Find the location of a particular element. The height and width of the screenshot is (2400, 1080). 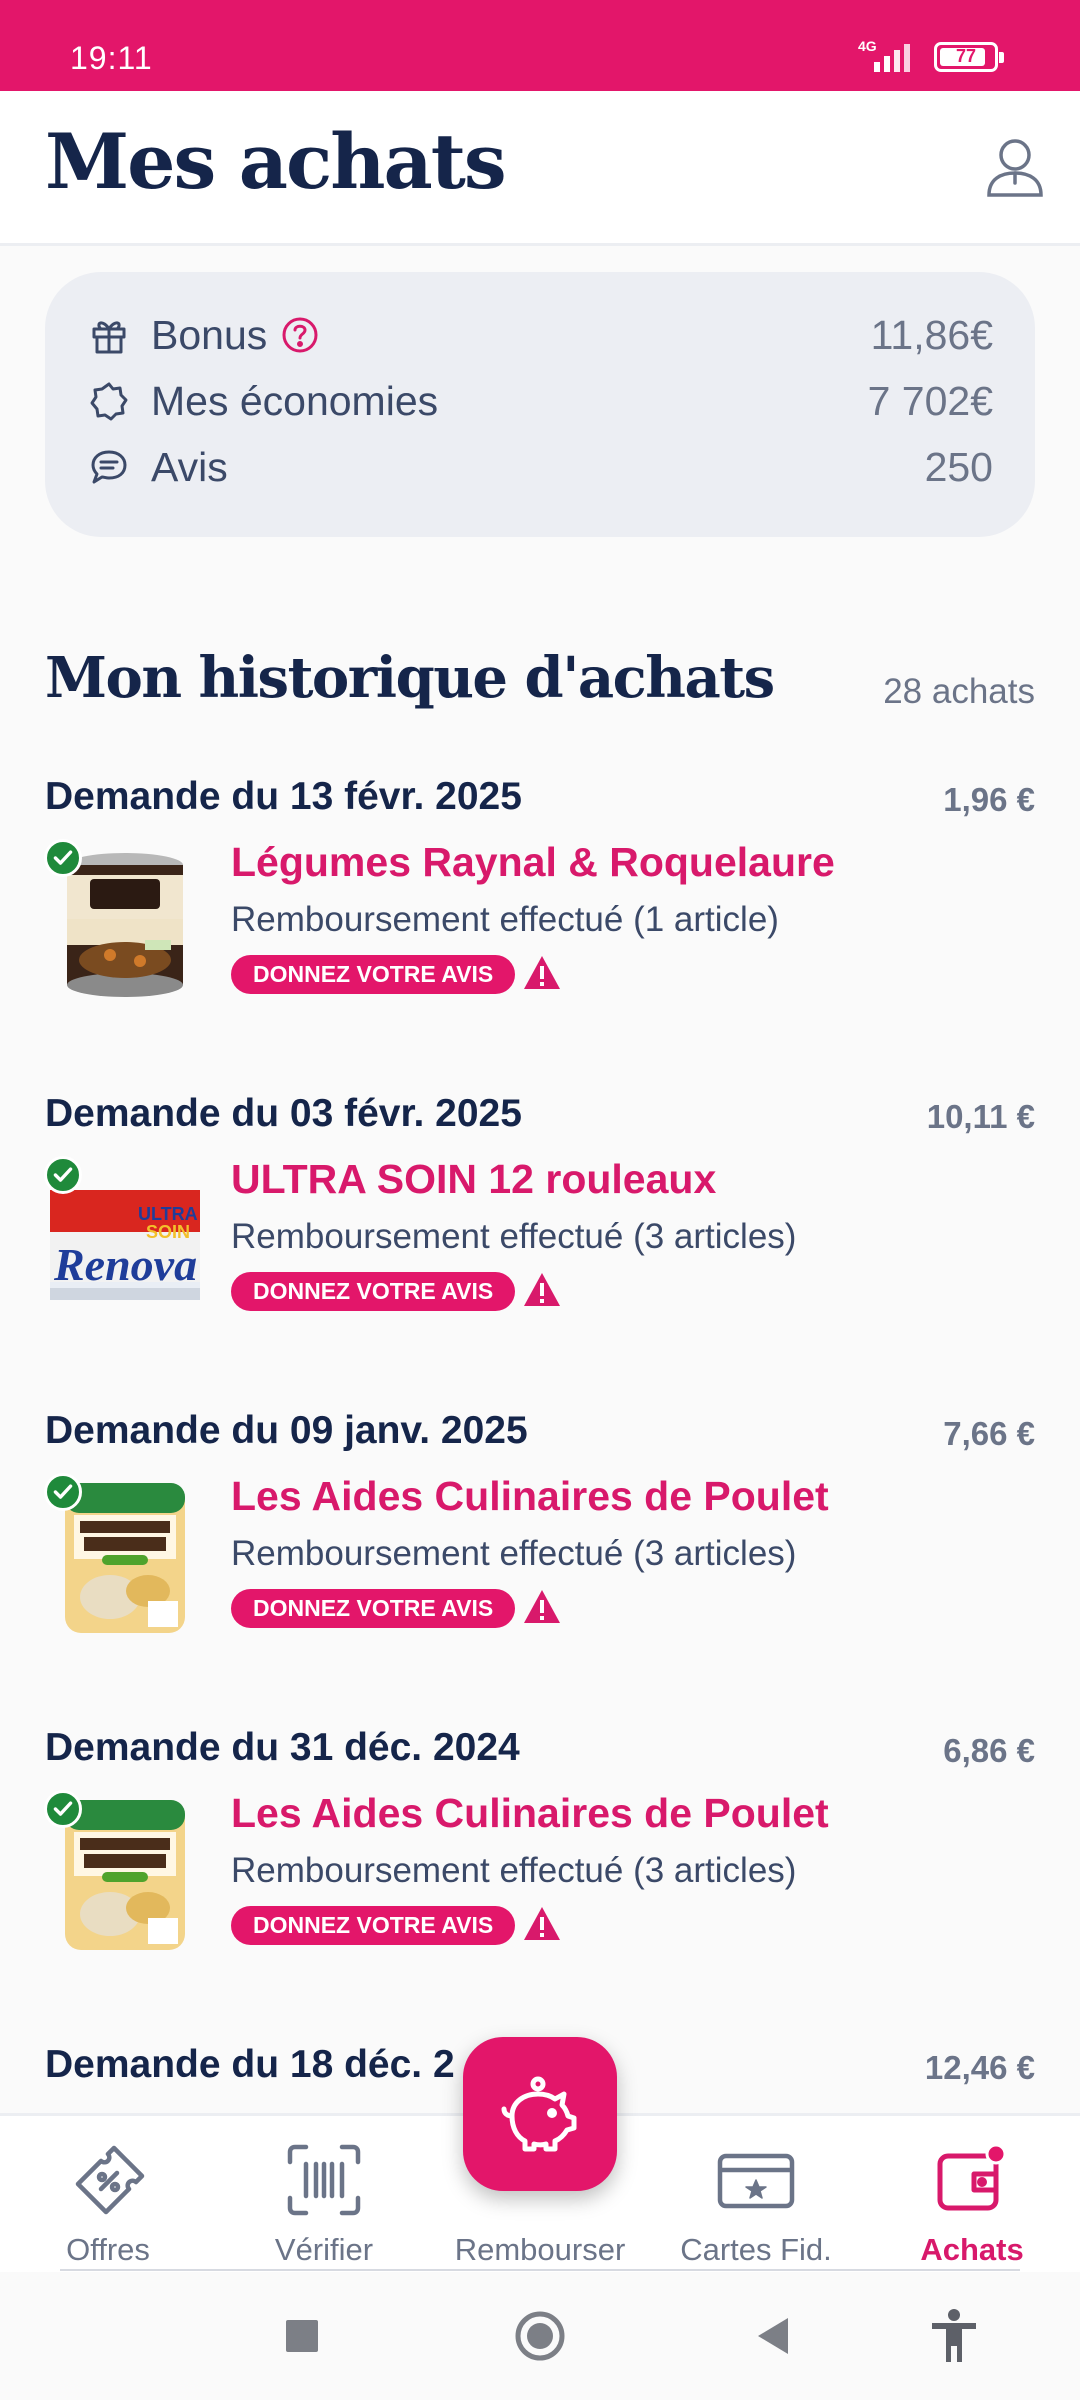

coupon-icon is located at coordinates (110, 2180).